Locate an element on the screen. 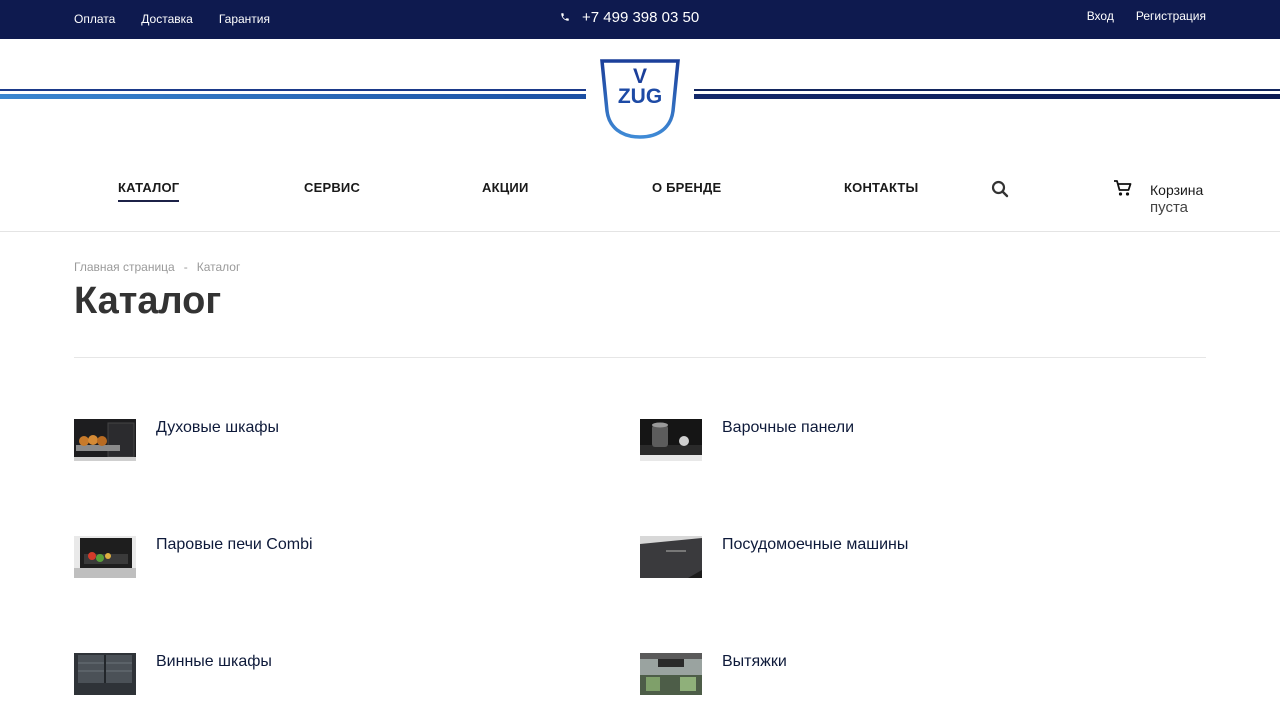  phone-number: +7 499 398 03 50 is located at coordinates (640, 17).